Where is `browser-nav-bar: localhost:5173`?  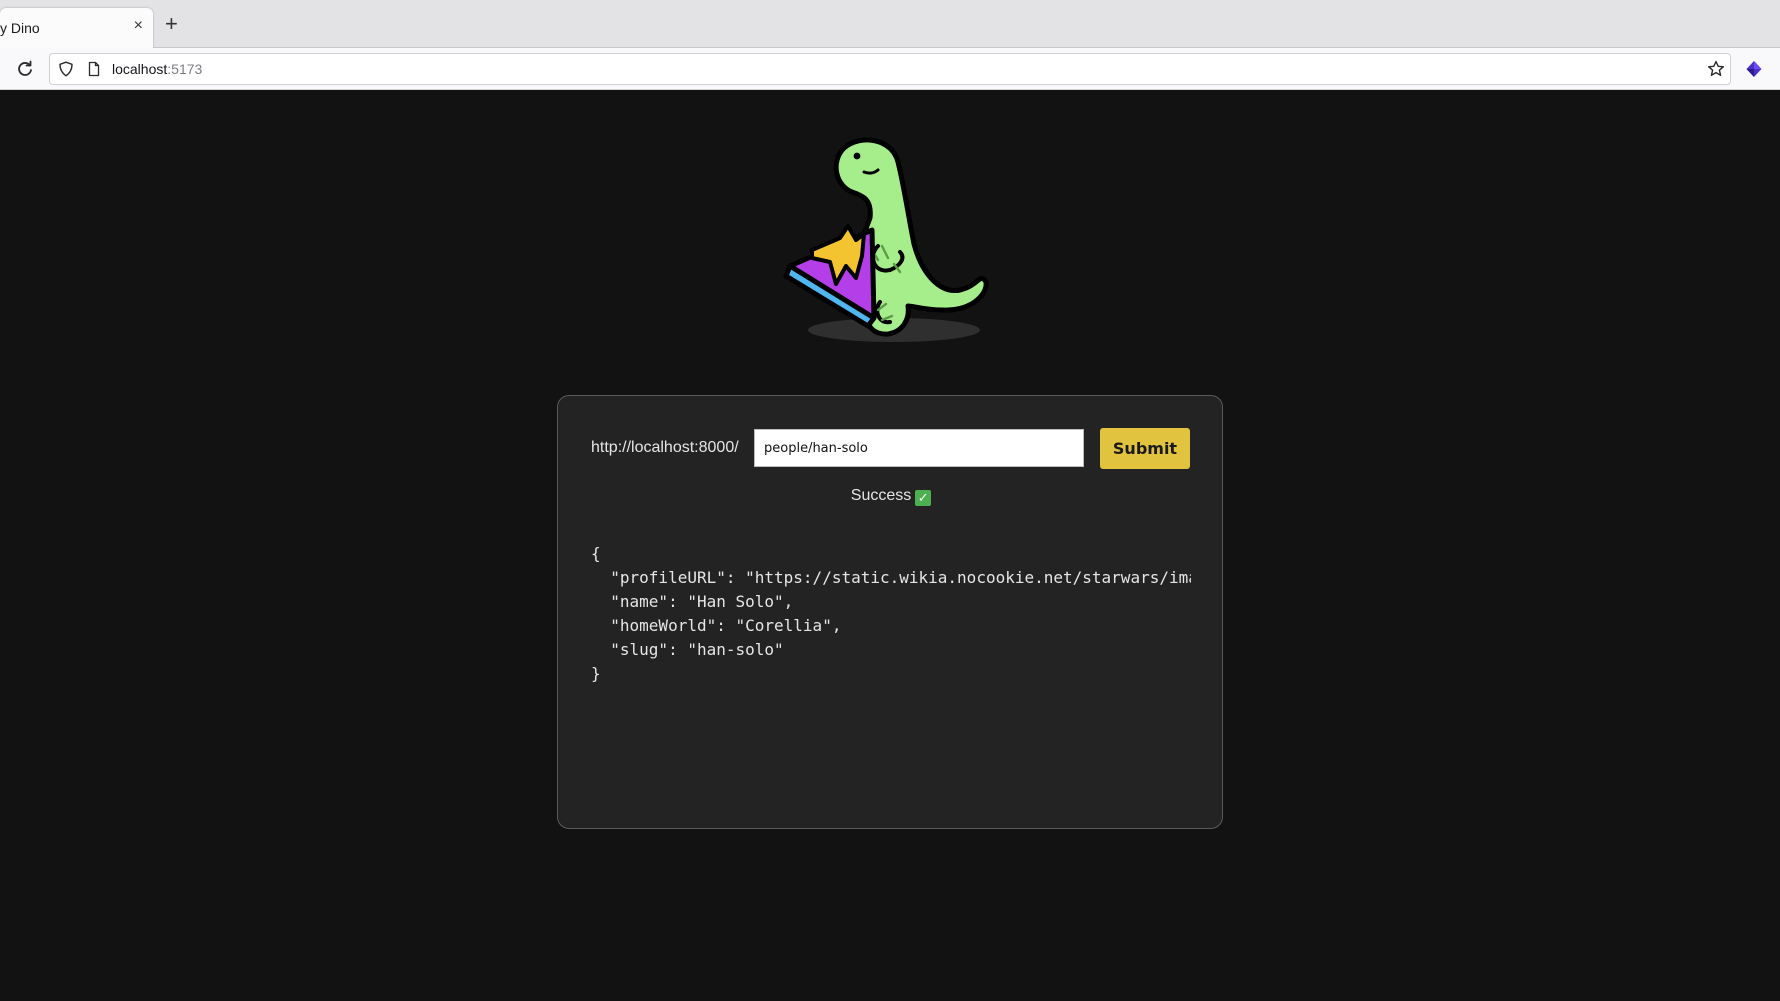 browser-nav-bar: localhost:5173 is located at coordinates (890, 69).